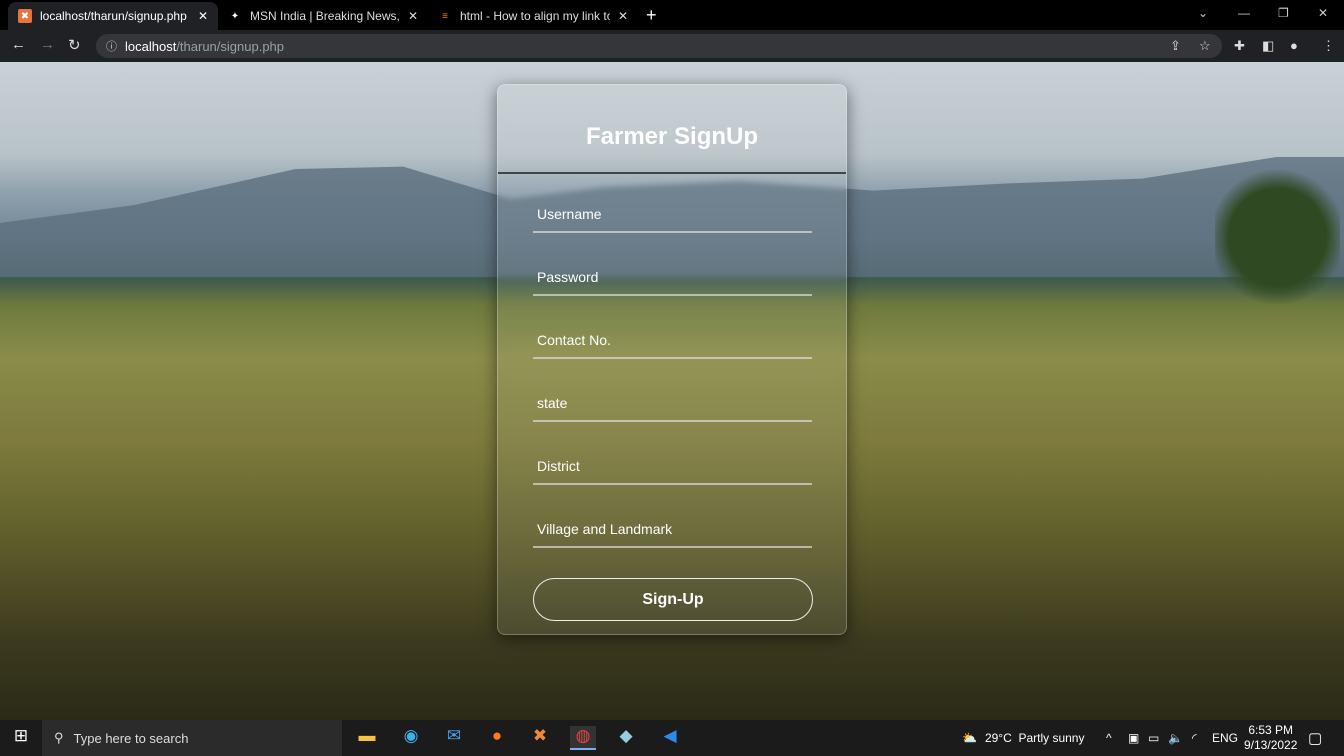 The height and width of the screenshot is (756, 1344). I want to click on notification-icon: ▢, so click(1315, 738).